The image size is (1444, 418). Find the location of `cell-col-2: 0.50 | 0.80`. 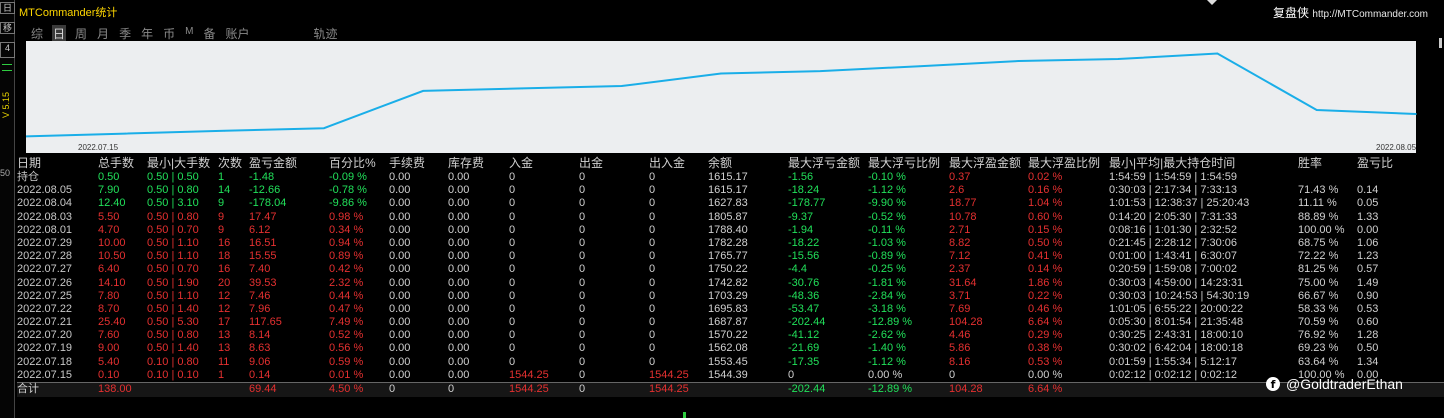

cell-col-2: 0.50 | 0.80 is located at coordinates (173, 190).